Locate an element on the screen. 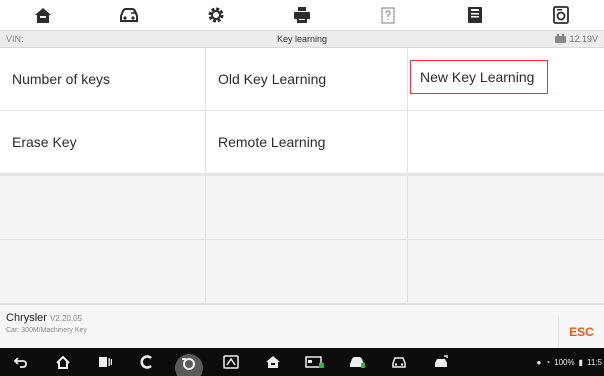 This screenshot has height=376, width=604. selection-highlight: New Key Learning is located at coordinates (479, 77).